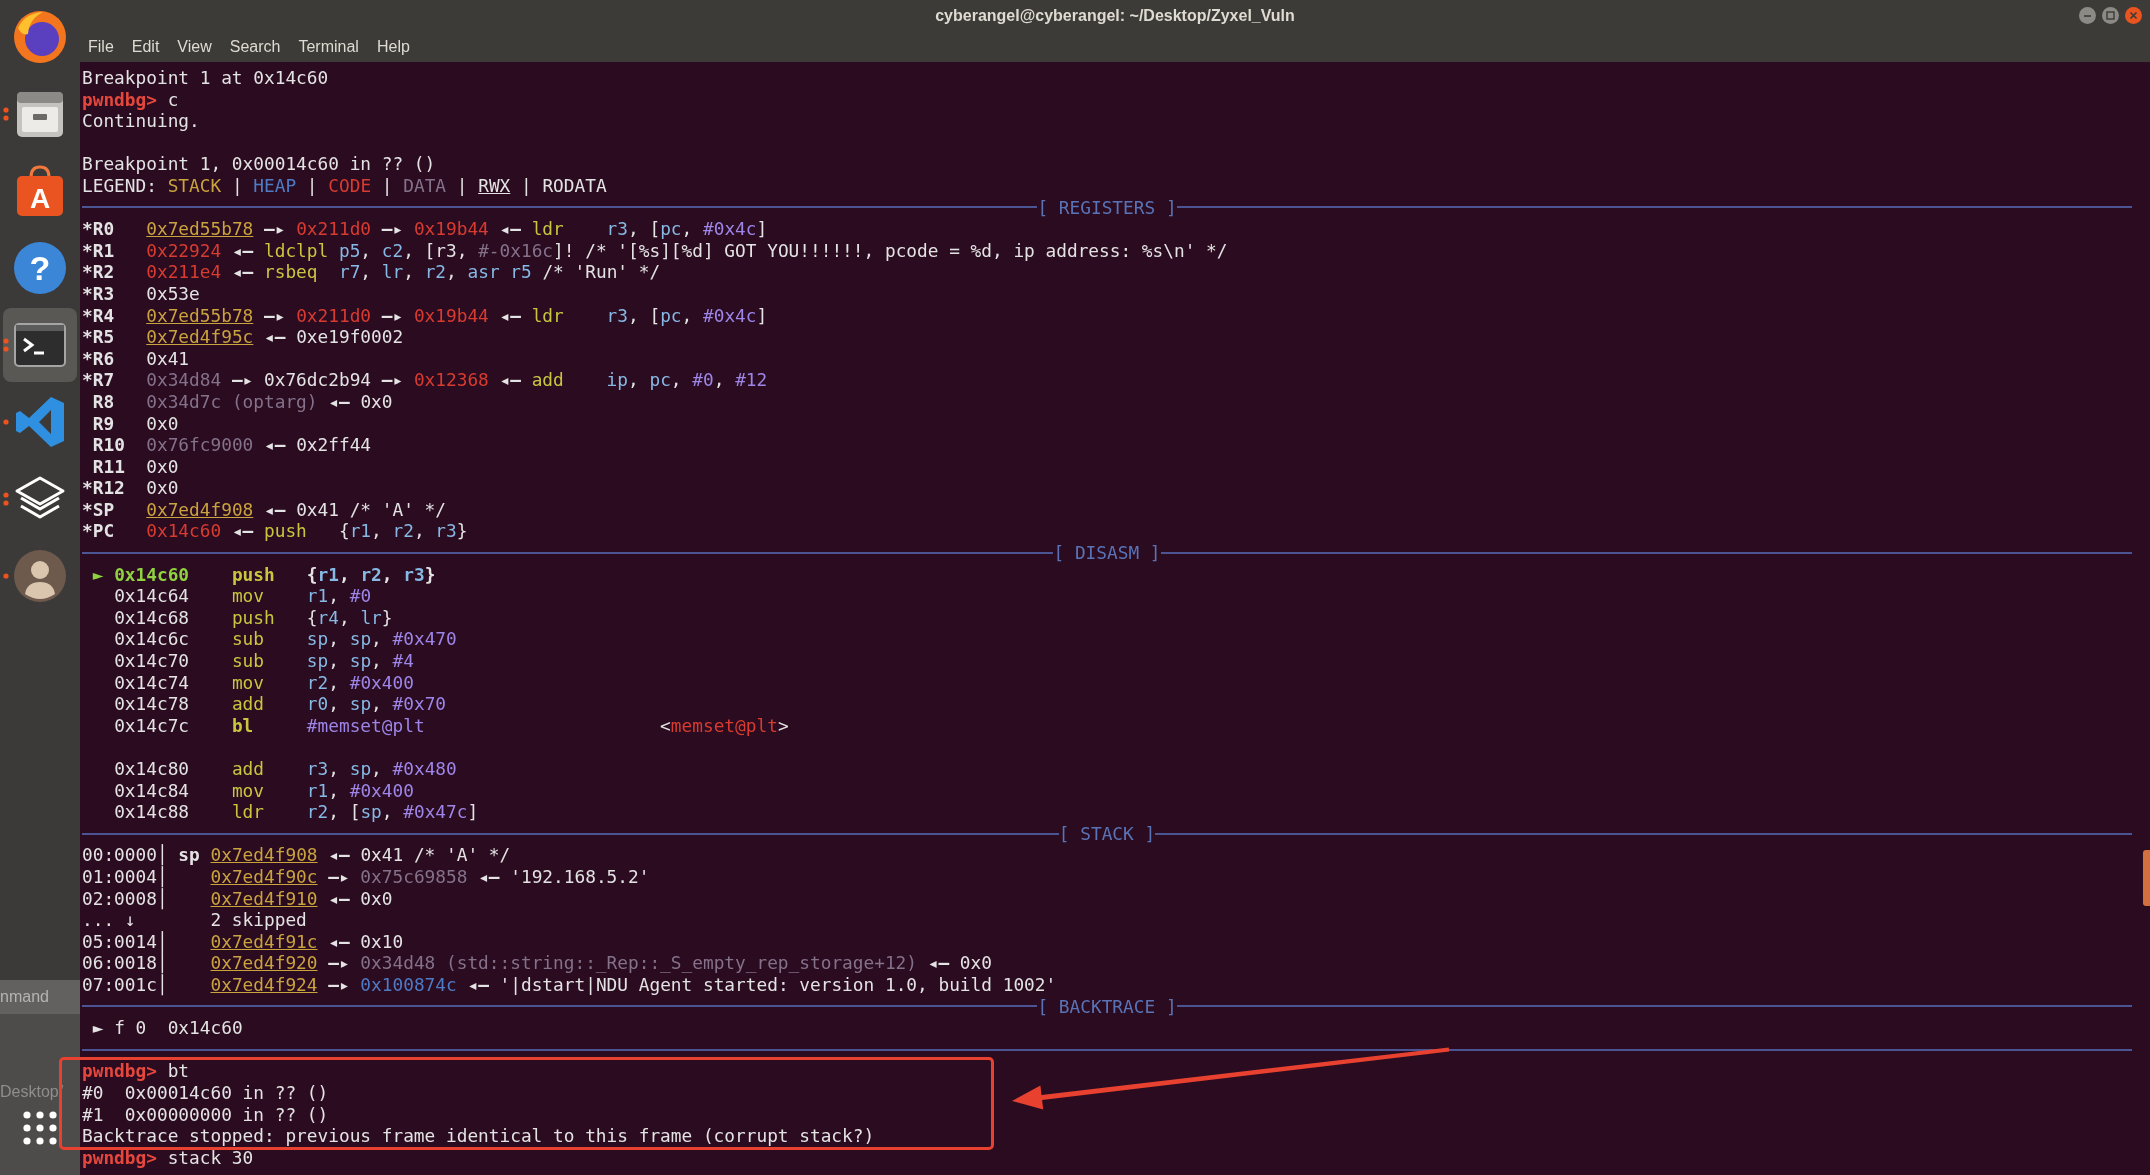 This screenshot has width=2150, height=1175. What do you see at coordinates (136, 1071) in the screenshot?
I see `command-line: pwndbg> bt` at bounding box center [136, 1071].